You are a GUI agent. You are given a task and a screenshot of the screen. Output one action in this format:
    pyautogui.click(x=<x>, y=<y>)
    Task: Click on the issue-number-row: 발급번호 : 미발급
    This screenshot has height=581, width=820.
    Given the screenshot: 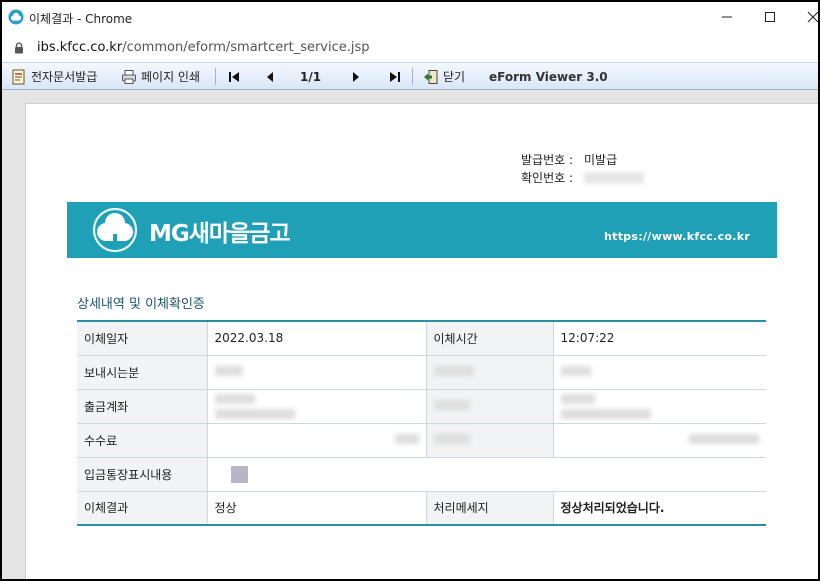 What is the action you would take?
    pyautogui.click(x=582, y=160)
    